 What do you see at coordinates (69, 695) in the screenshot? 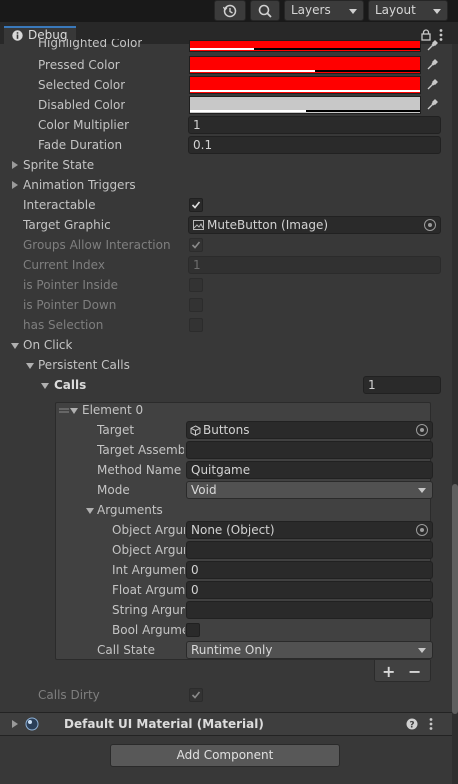
I see `calls-dirty-label: Calls Dirty` at bounding box center [69, 695].